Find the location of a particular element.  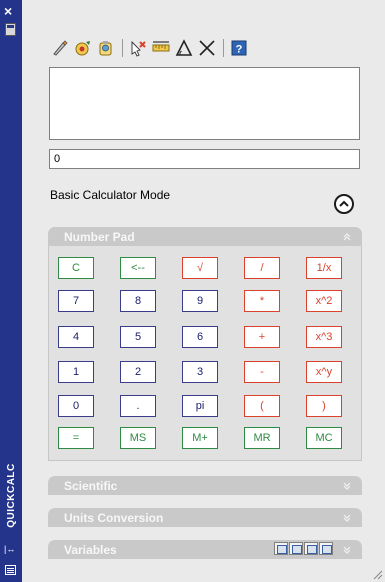

number-pad-header: Number Pad is located at coordinates (205, 236).